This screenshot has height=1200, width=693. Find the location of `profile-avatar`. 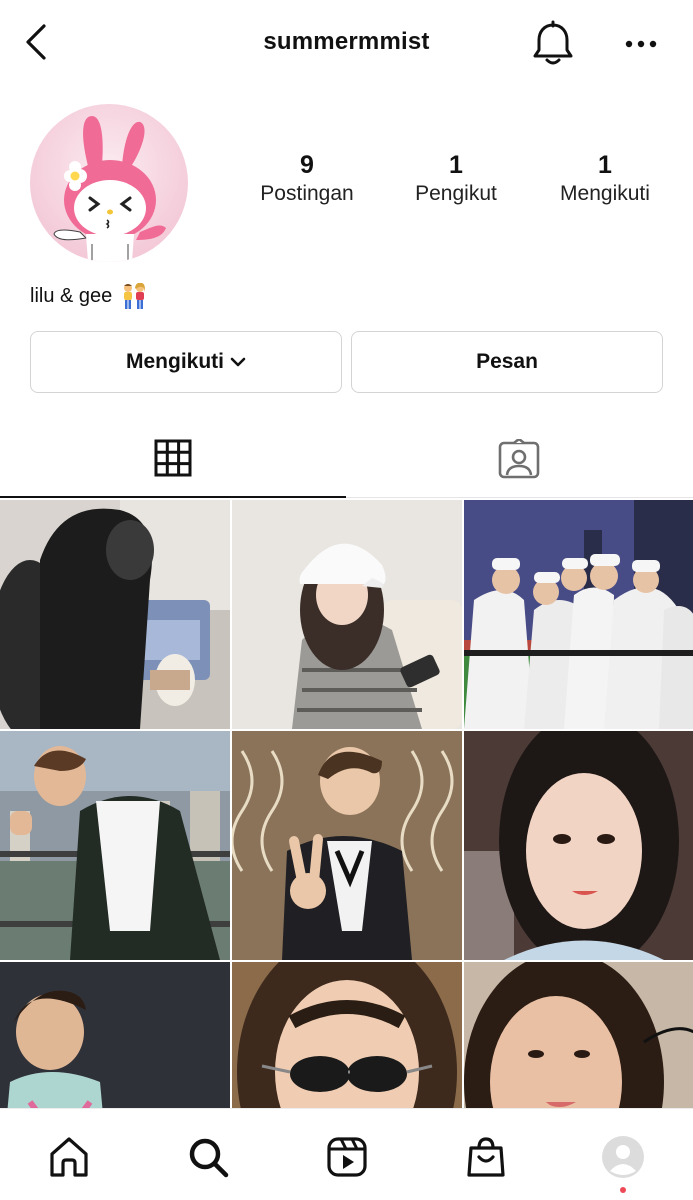

profile-avatar is located at coordinates (109, 183).